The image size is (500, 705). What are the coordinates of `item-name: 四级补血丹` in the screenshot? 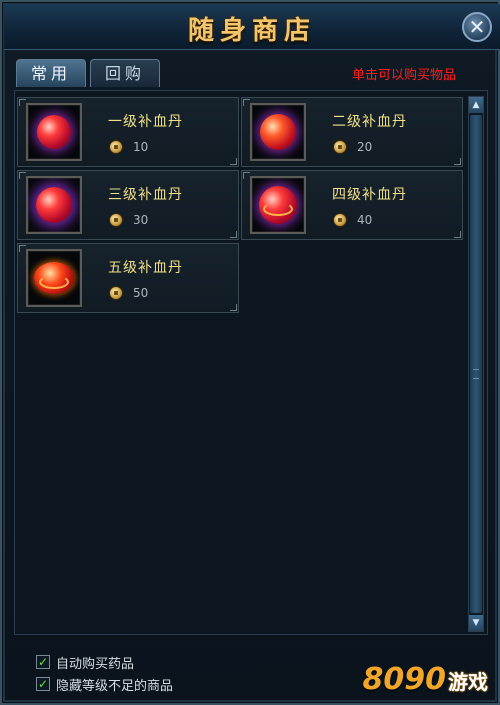 It's located at (369, 195).